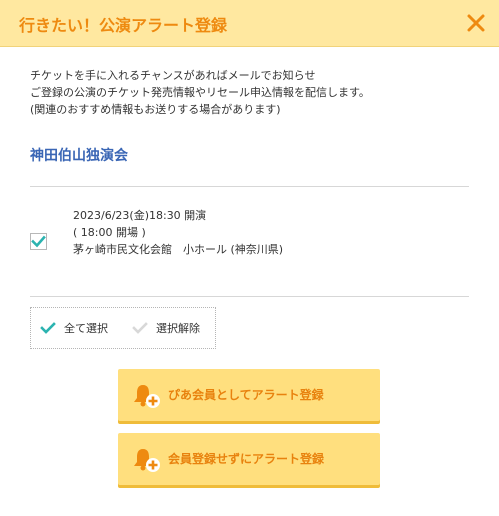  Describe the element at coordinates (86, 328) in the screenshot. I see `select-all-label: 全て選択` at that location.